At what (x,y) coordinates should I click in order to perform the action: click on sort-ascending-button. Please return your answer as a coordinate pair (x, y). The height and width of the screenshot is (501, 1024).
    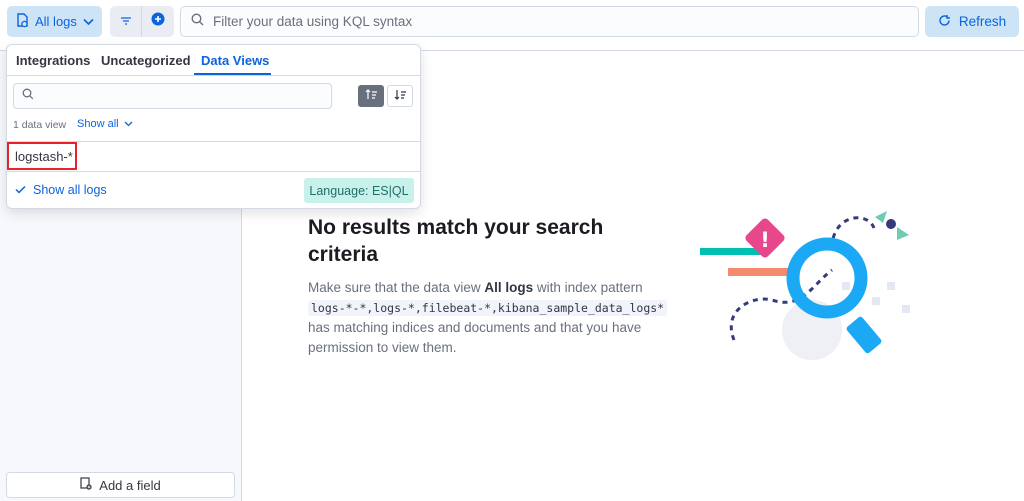
    Looking at the image, I should click on (371, 96).